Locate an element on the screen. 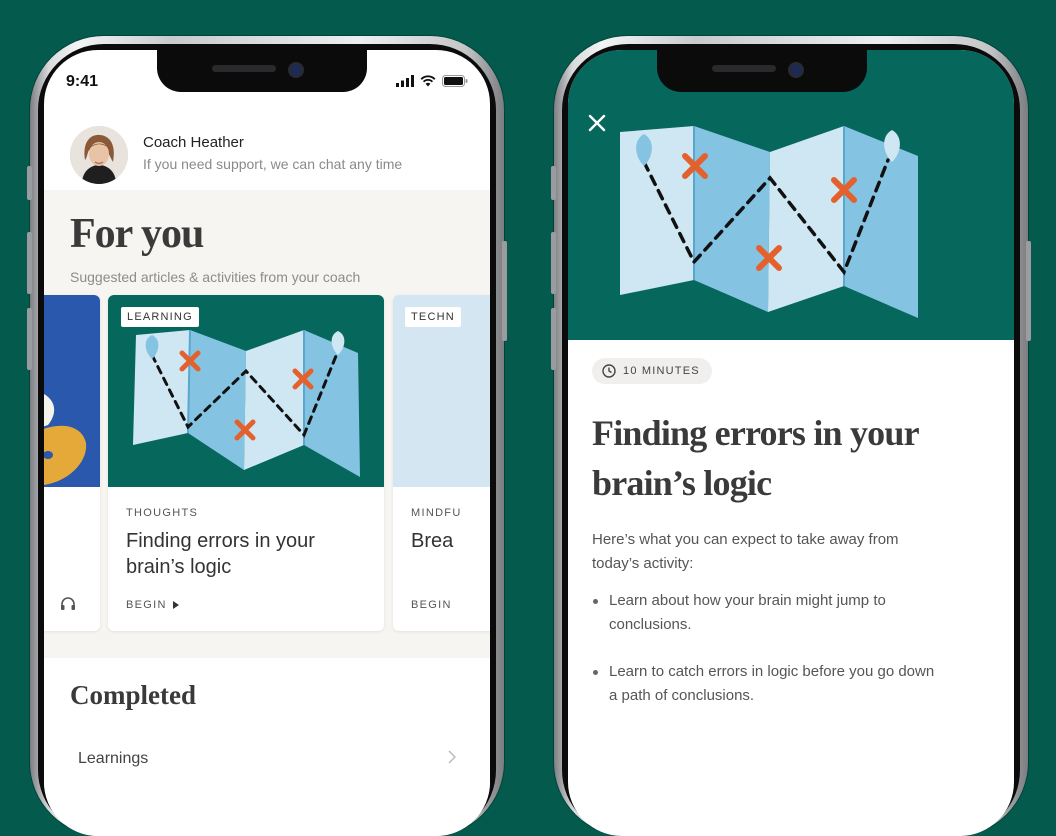 This screenshot has height=836, width=1056. card-title: Finding errors in your brain’s logic is located at coordinates (220, 554).